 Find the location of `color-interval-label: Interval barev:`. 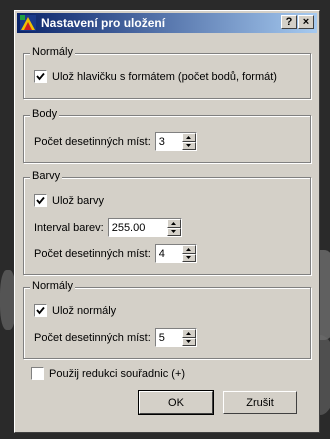

color-interval-label: Interval barev: is located at coordinates (69, 227).